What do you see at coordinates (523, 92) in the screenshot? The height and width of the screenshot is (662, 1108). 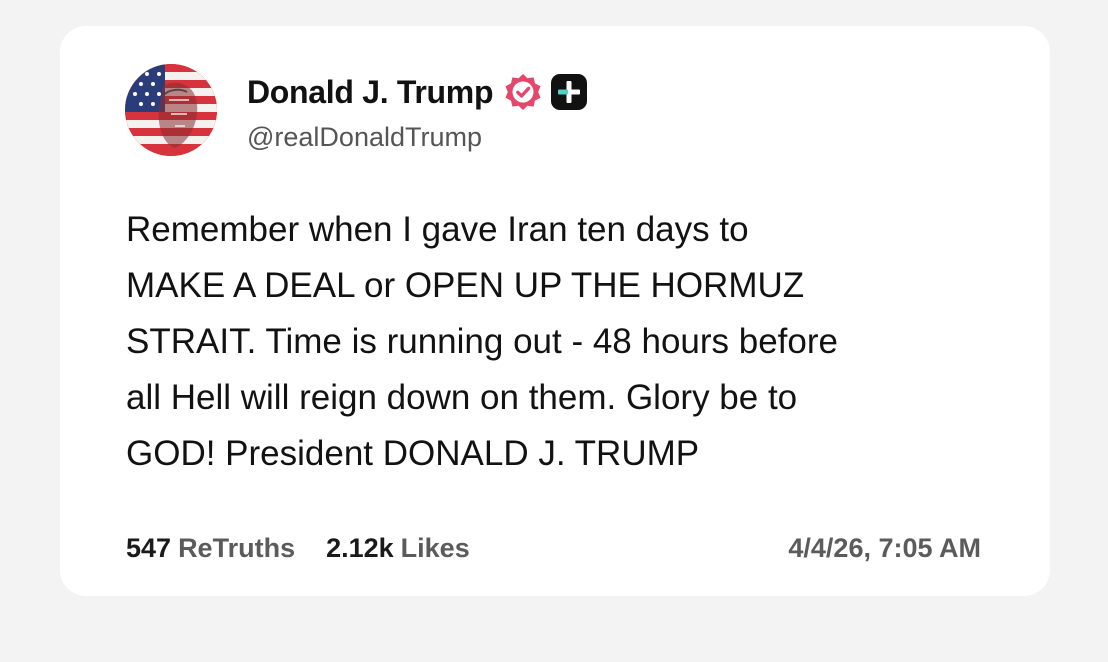 I see `verified-badge-icon` at bounding box center [523, 92].